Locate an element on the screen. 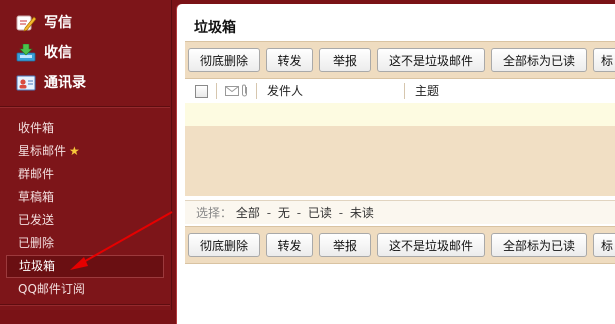  subject-column-header: 主题 is located at coordinates (427, 91).